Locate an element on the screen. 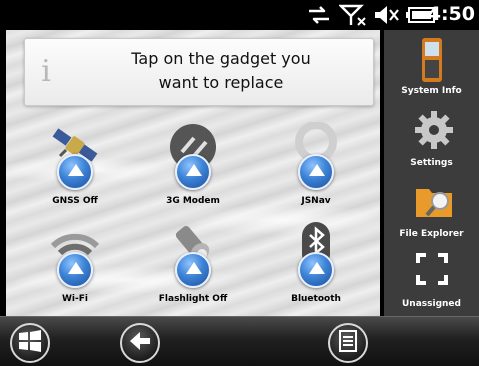  menu-button is located at coordinates (348, 343).